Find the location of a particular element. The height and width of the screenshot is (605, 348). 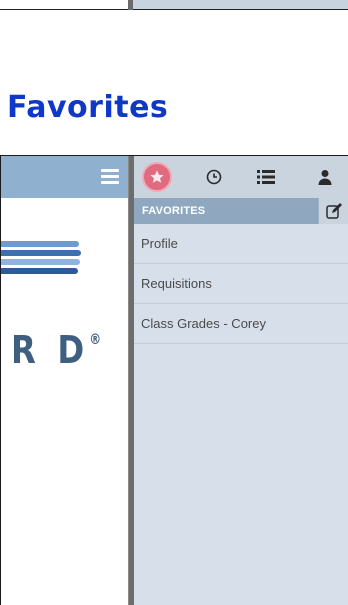

star-icon is located at coordinates (157, 176).